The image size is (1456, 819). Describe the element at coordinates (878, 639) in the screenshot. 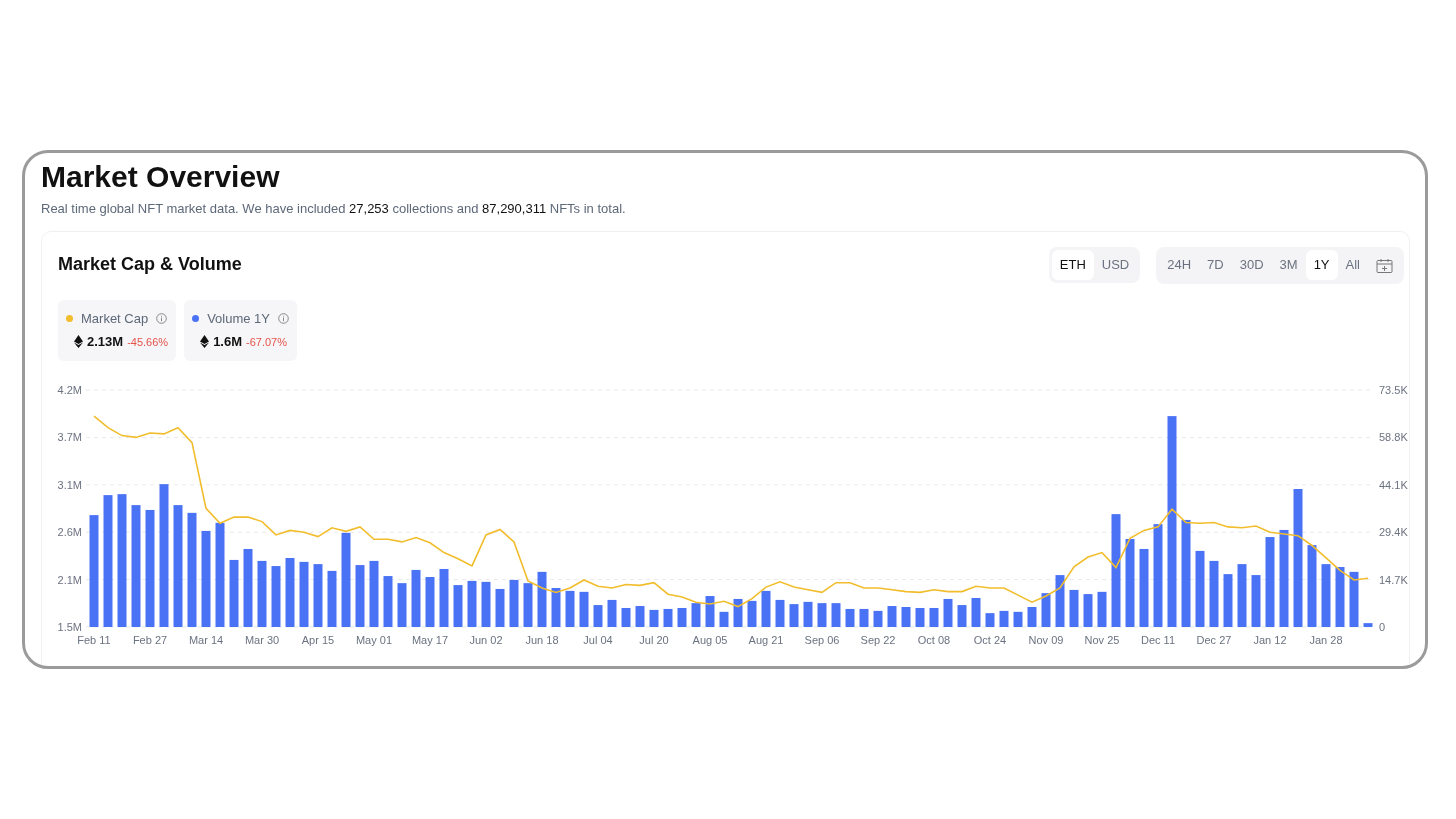

I see `x-axis-label: Sep 22` at that location.